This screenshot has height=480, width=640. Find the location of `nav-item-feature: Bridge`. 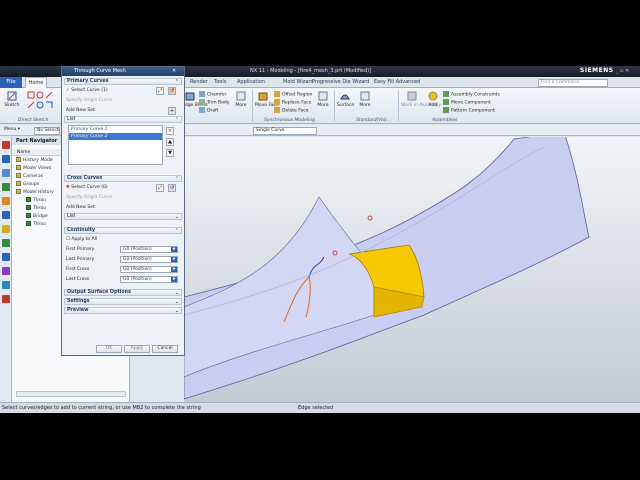

nav-item-feature: Bridge is located at coordinates (37, 217).